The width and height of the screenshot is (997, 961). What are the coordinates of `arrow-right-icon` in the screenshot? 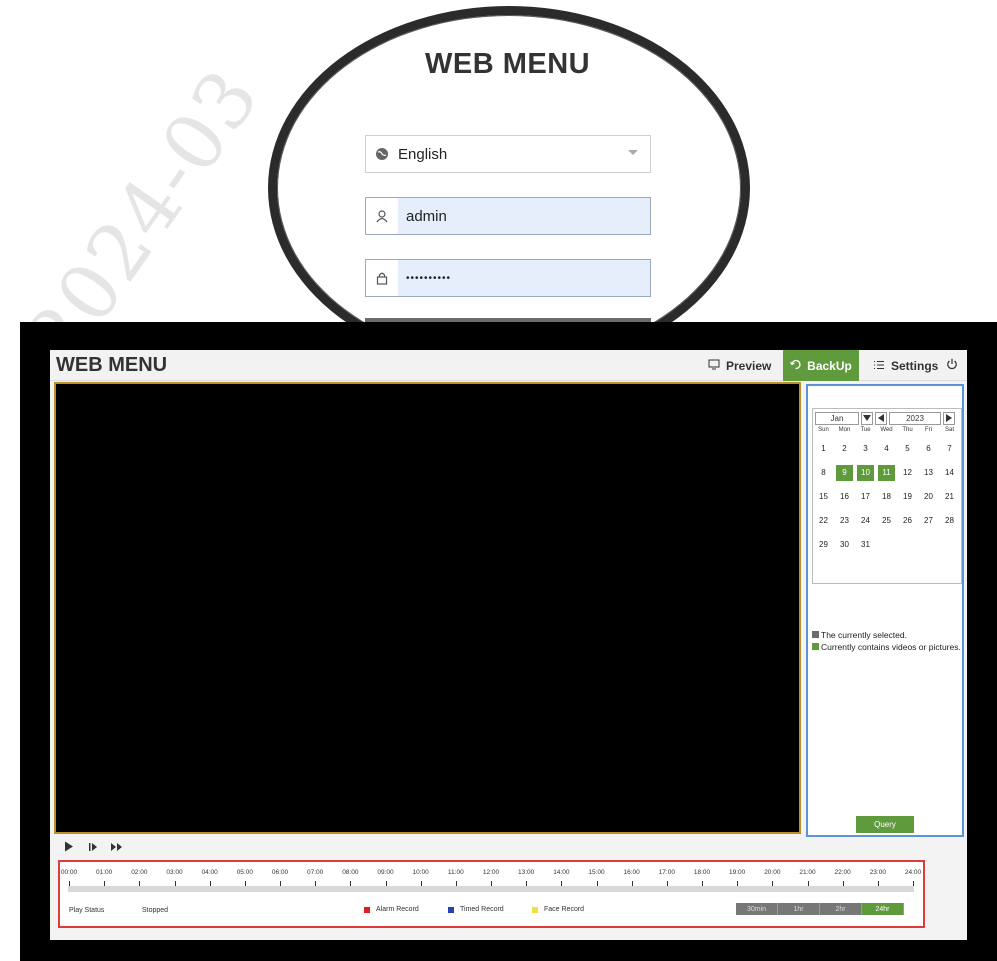 It's located at (949, 418).